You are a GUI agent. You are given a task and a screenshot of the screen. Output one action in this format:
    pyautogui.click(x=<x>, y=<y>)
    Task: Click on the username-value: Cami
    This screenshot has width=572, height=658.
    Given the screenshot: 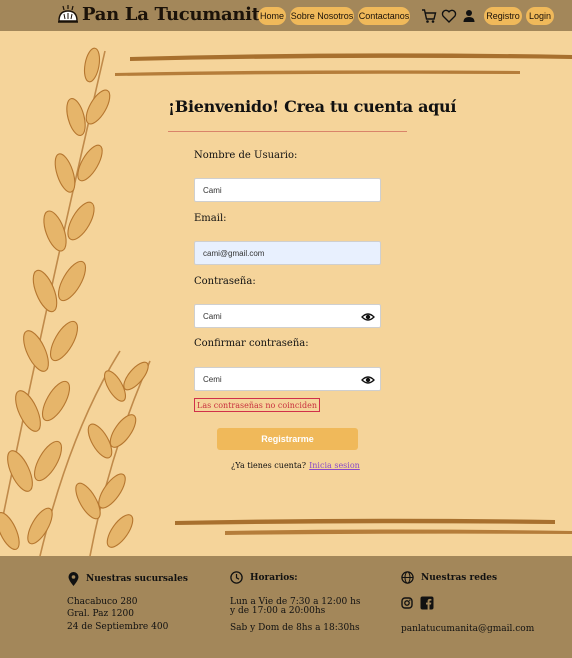 What is the action you would take?
    pyautogui.click(x=212, y=190)
    